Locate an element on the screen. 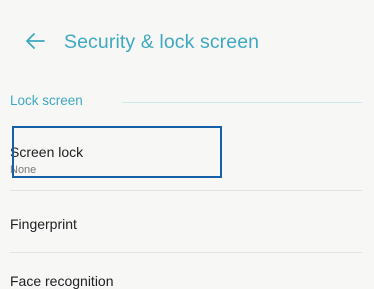 Image resolution: width=374 pixels, height=289 pixels. setting-item-title: Face recognition is located at coordinates (62, 281).